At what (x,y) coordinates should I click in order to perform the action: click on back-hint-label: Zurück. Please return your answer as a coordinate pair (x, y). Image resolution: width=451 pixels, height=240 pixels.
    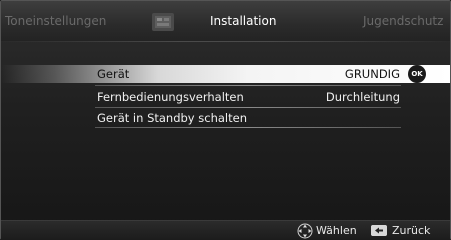
    Looking at the image, I should click on (411, 230).